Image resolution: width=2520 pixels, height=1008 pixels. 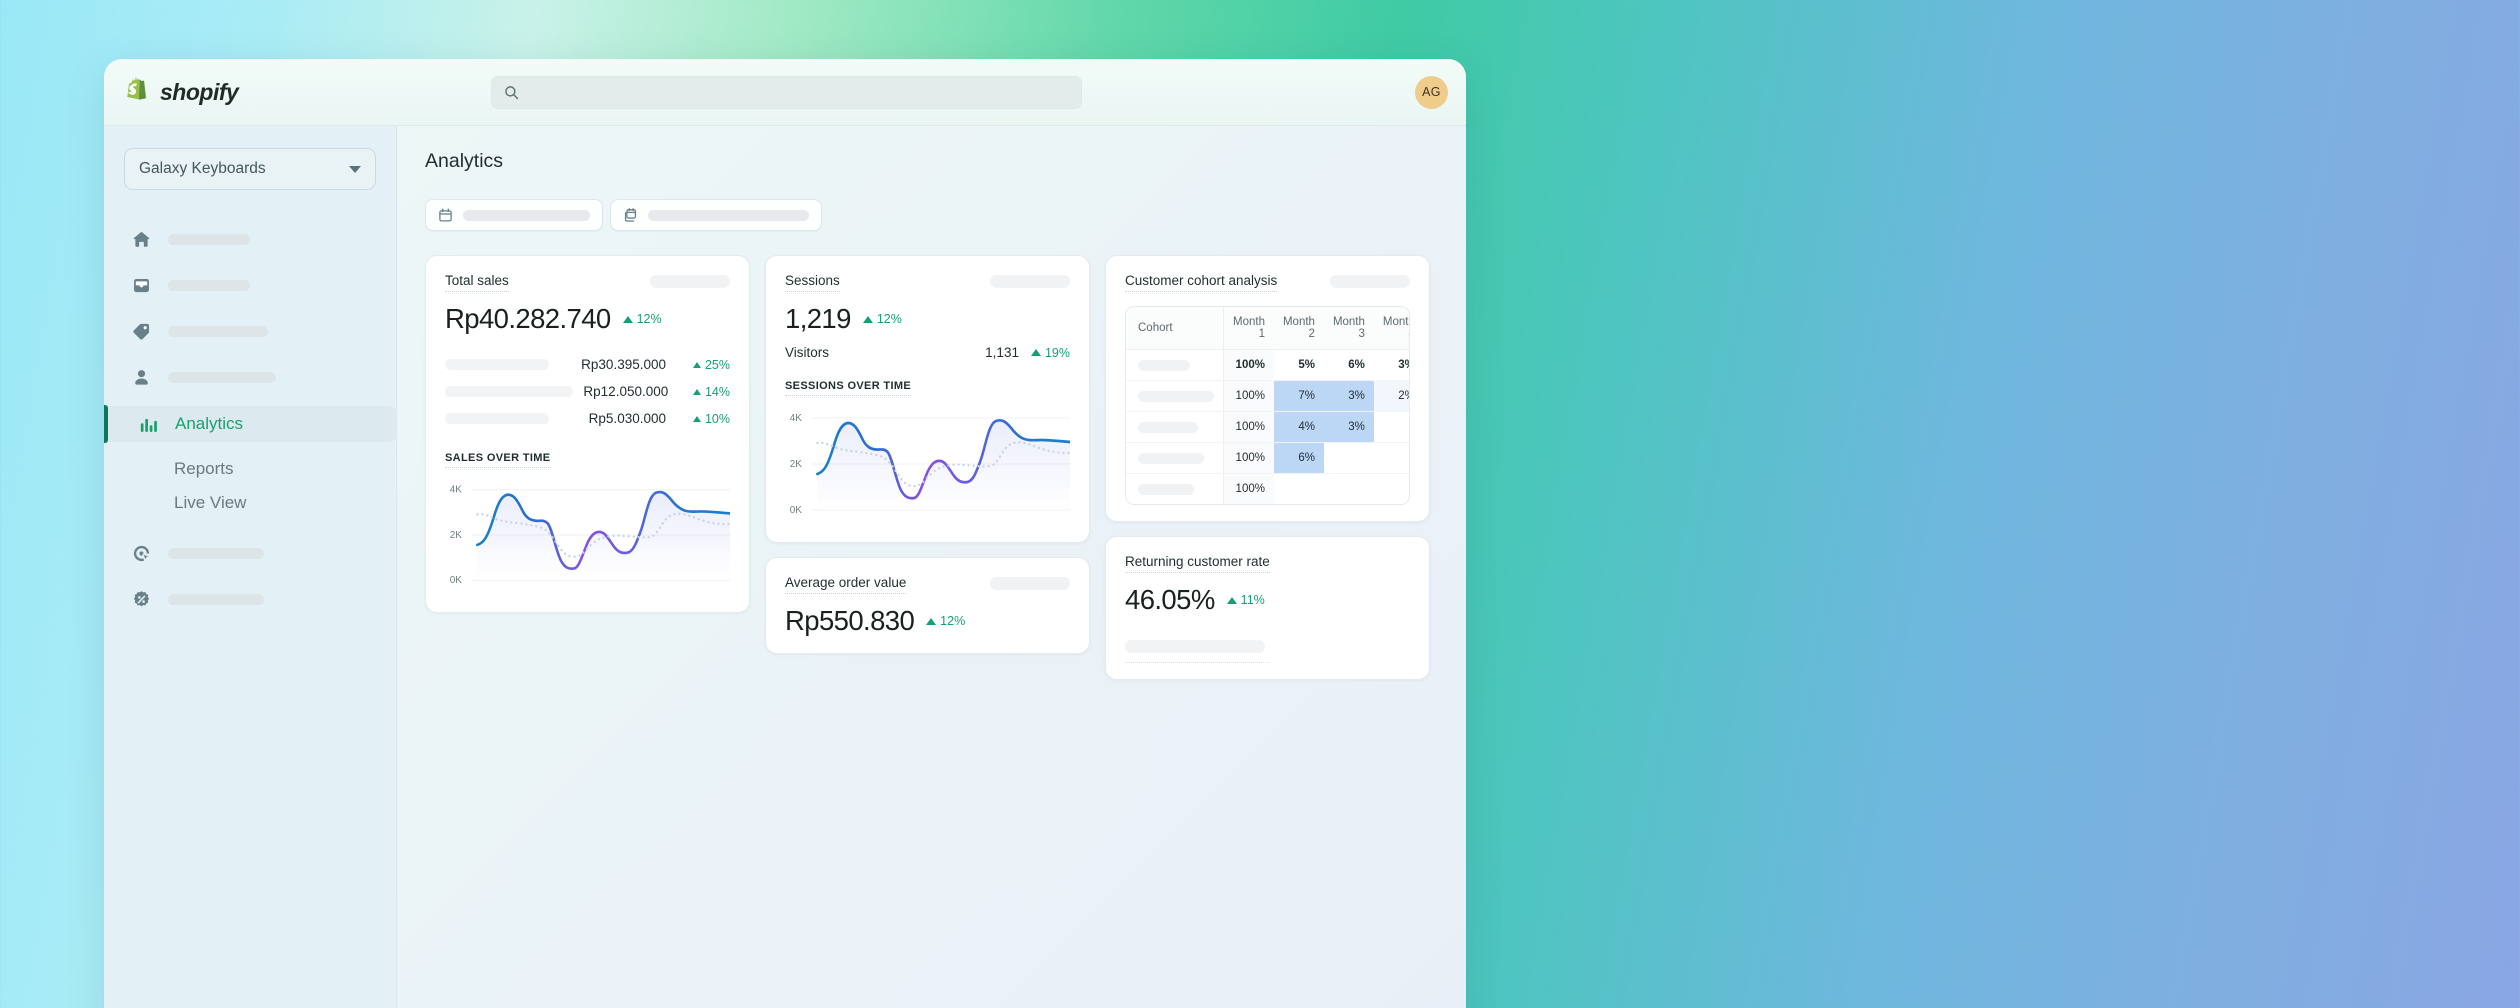 I want to click on col-header-month-2: Month 2, so click(x=1298, y=328).